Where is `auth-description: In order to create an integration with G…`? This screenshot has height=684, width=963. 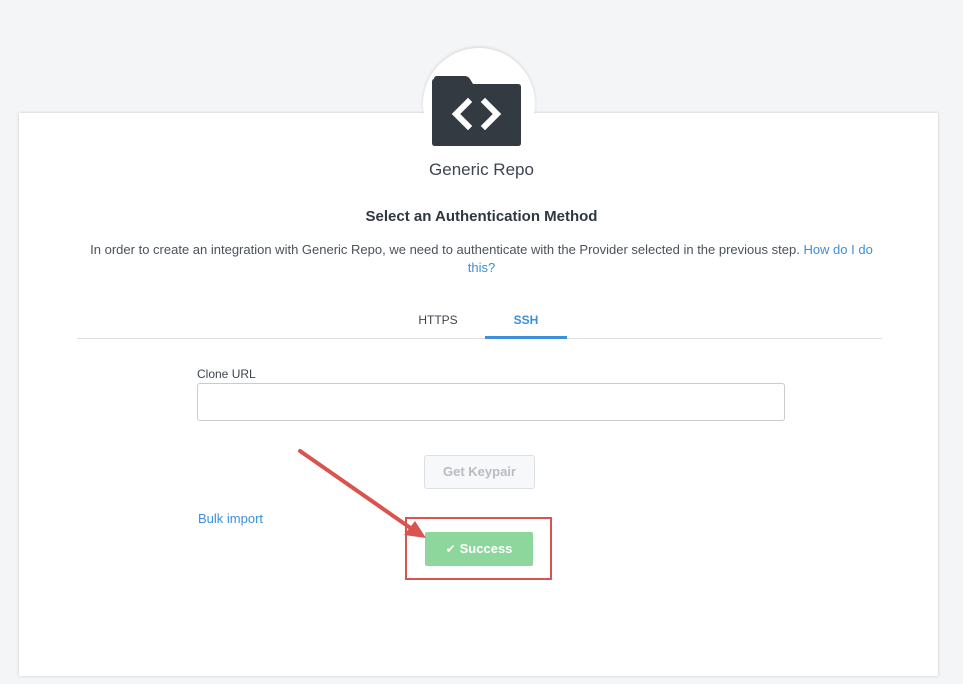
auth-description: In order to create an integration with G… is located at coordinates (481, 259).